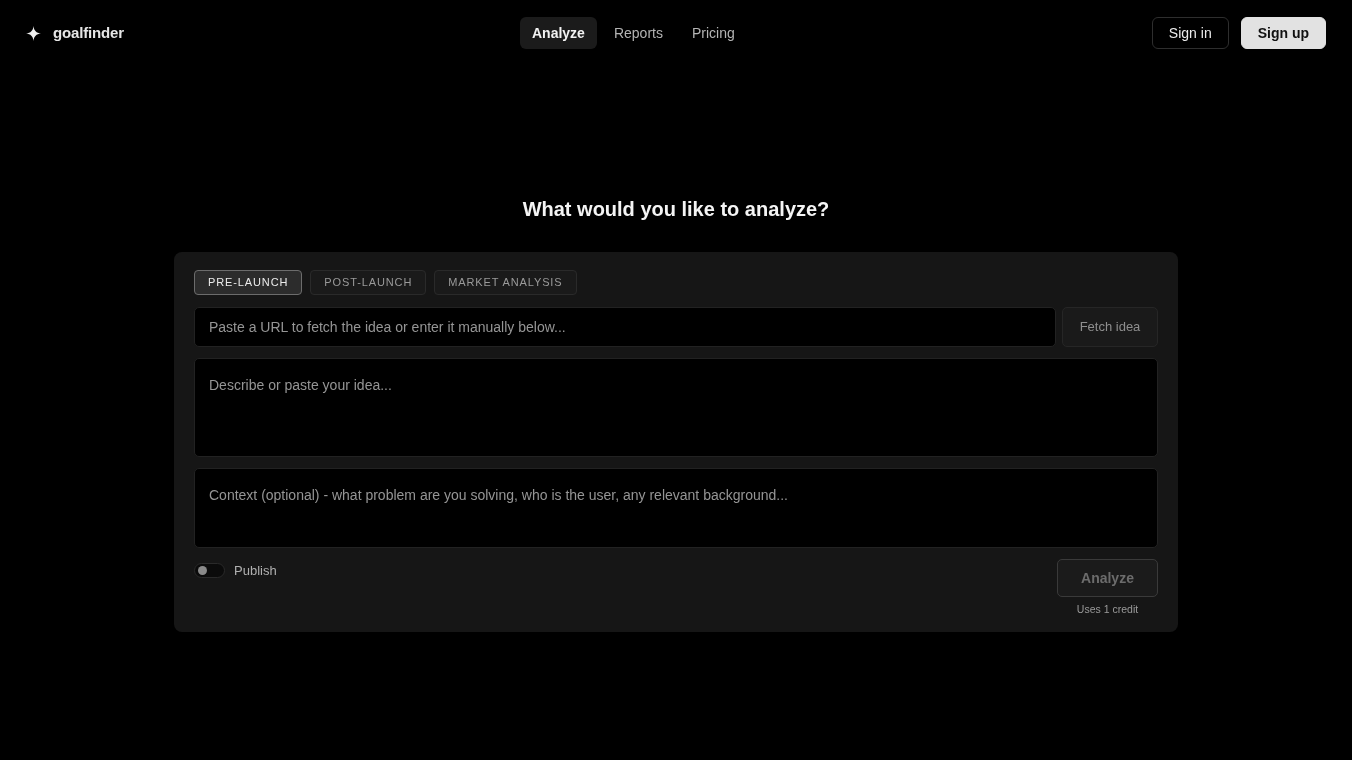 The width and height of the screenshot is (1352, 760). Describe the element at coordinates (505, 282) in the screenshot. I see `mode-tab: MARKET ANALYSIS` at that location.